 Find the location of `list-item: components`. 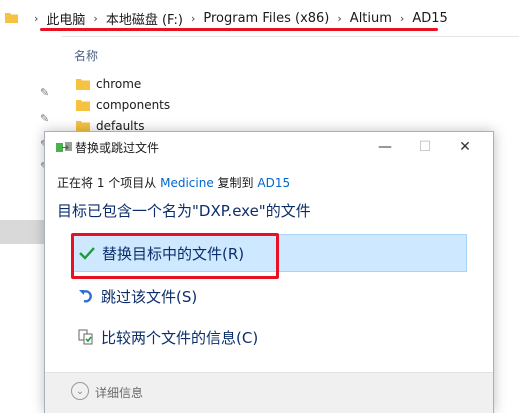

list-item: components is located at coordinates (123, 105).